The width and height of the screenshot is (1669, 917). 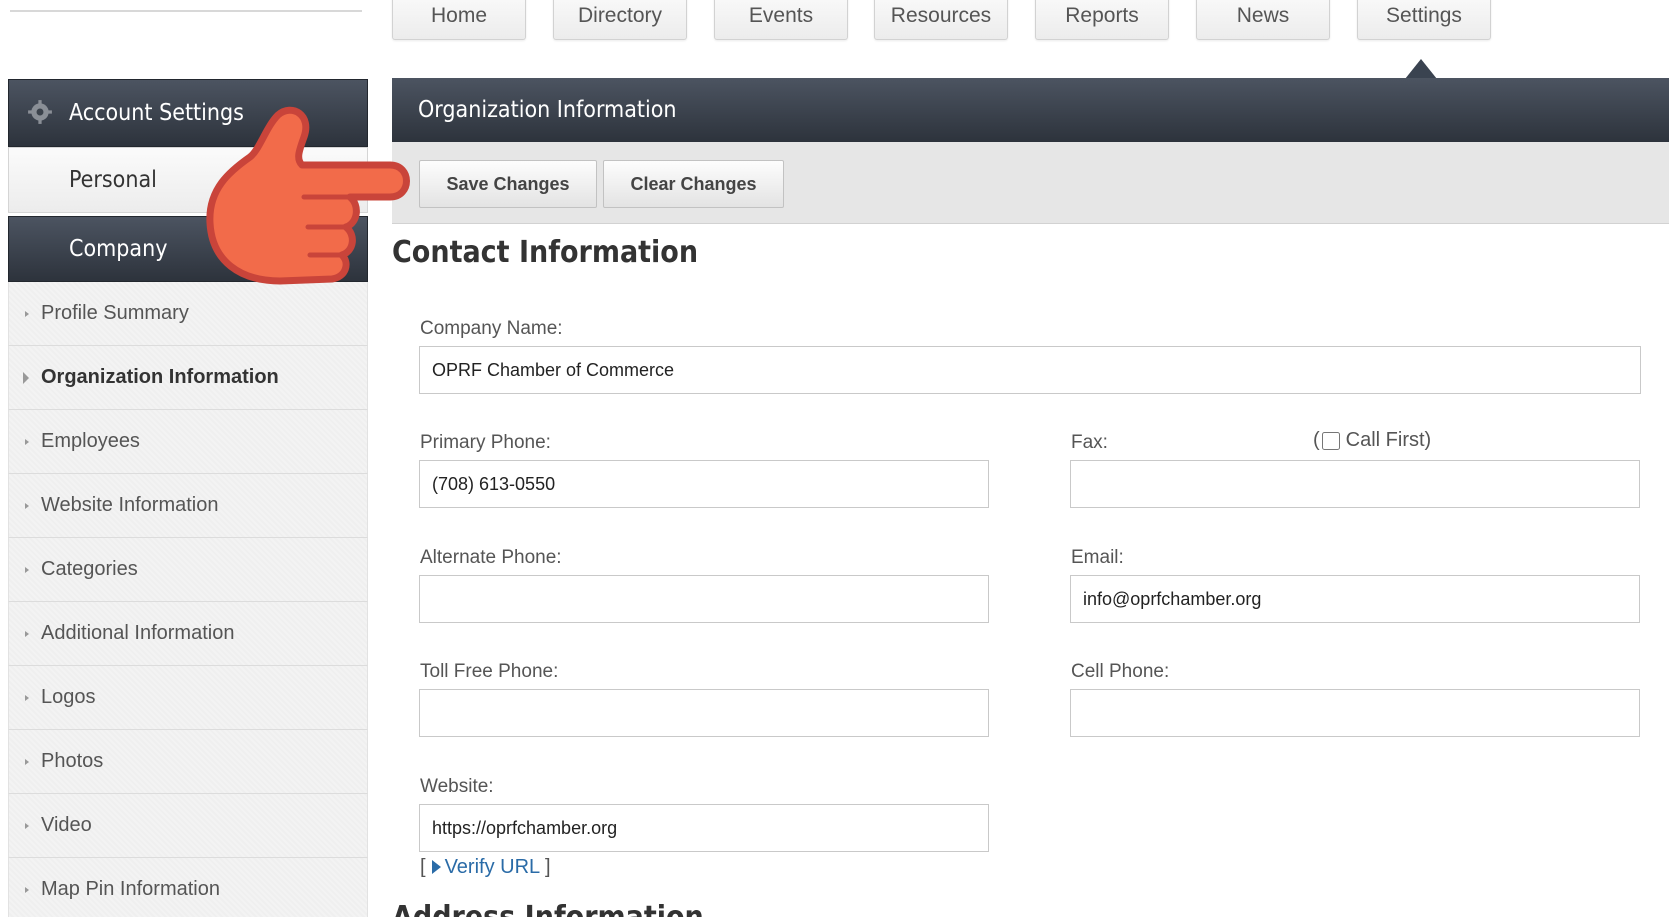 I want to click on play-triangle-icon, so click(x=436, y=867).